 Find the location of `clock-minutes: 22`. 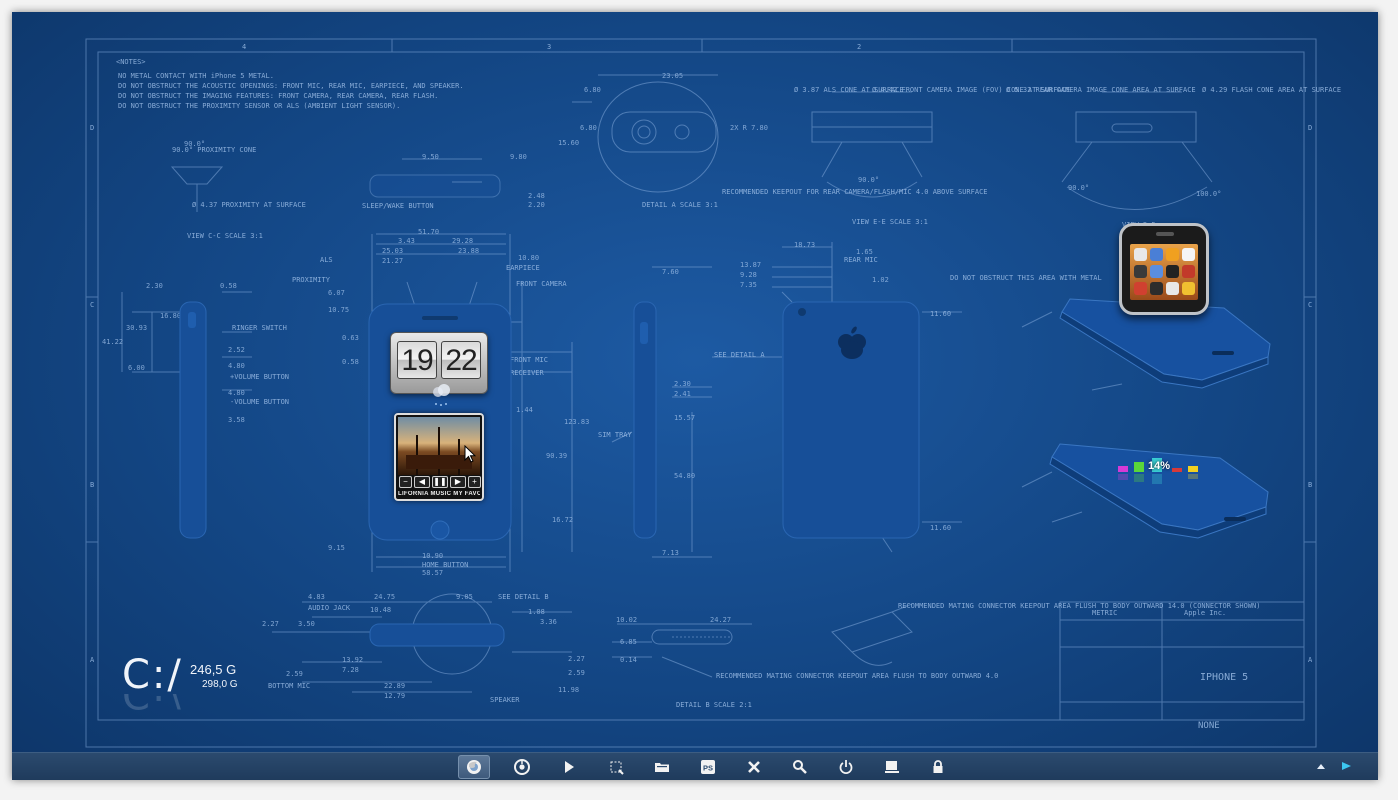

clock-minutes: 22 is located at coordinates (461, 360).